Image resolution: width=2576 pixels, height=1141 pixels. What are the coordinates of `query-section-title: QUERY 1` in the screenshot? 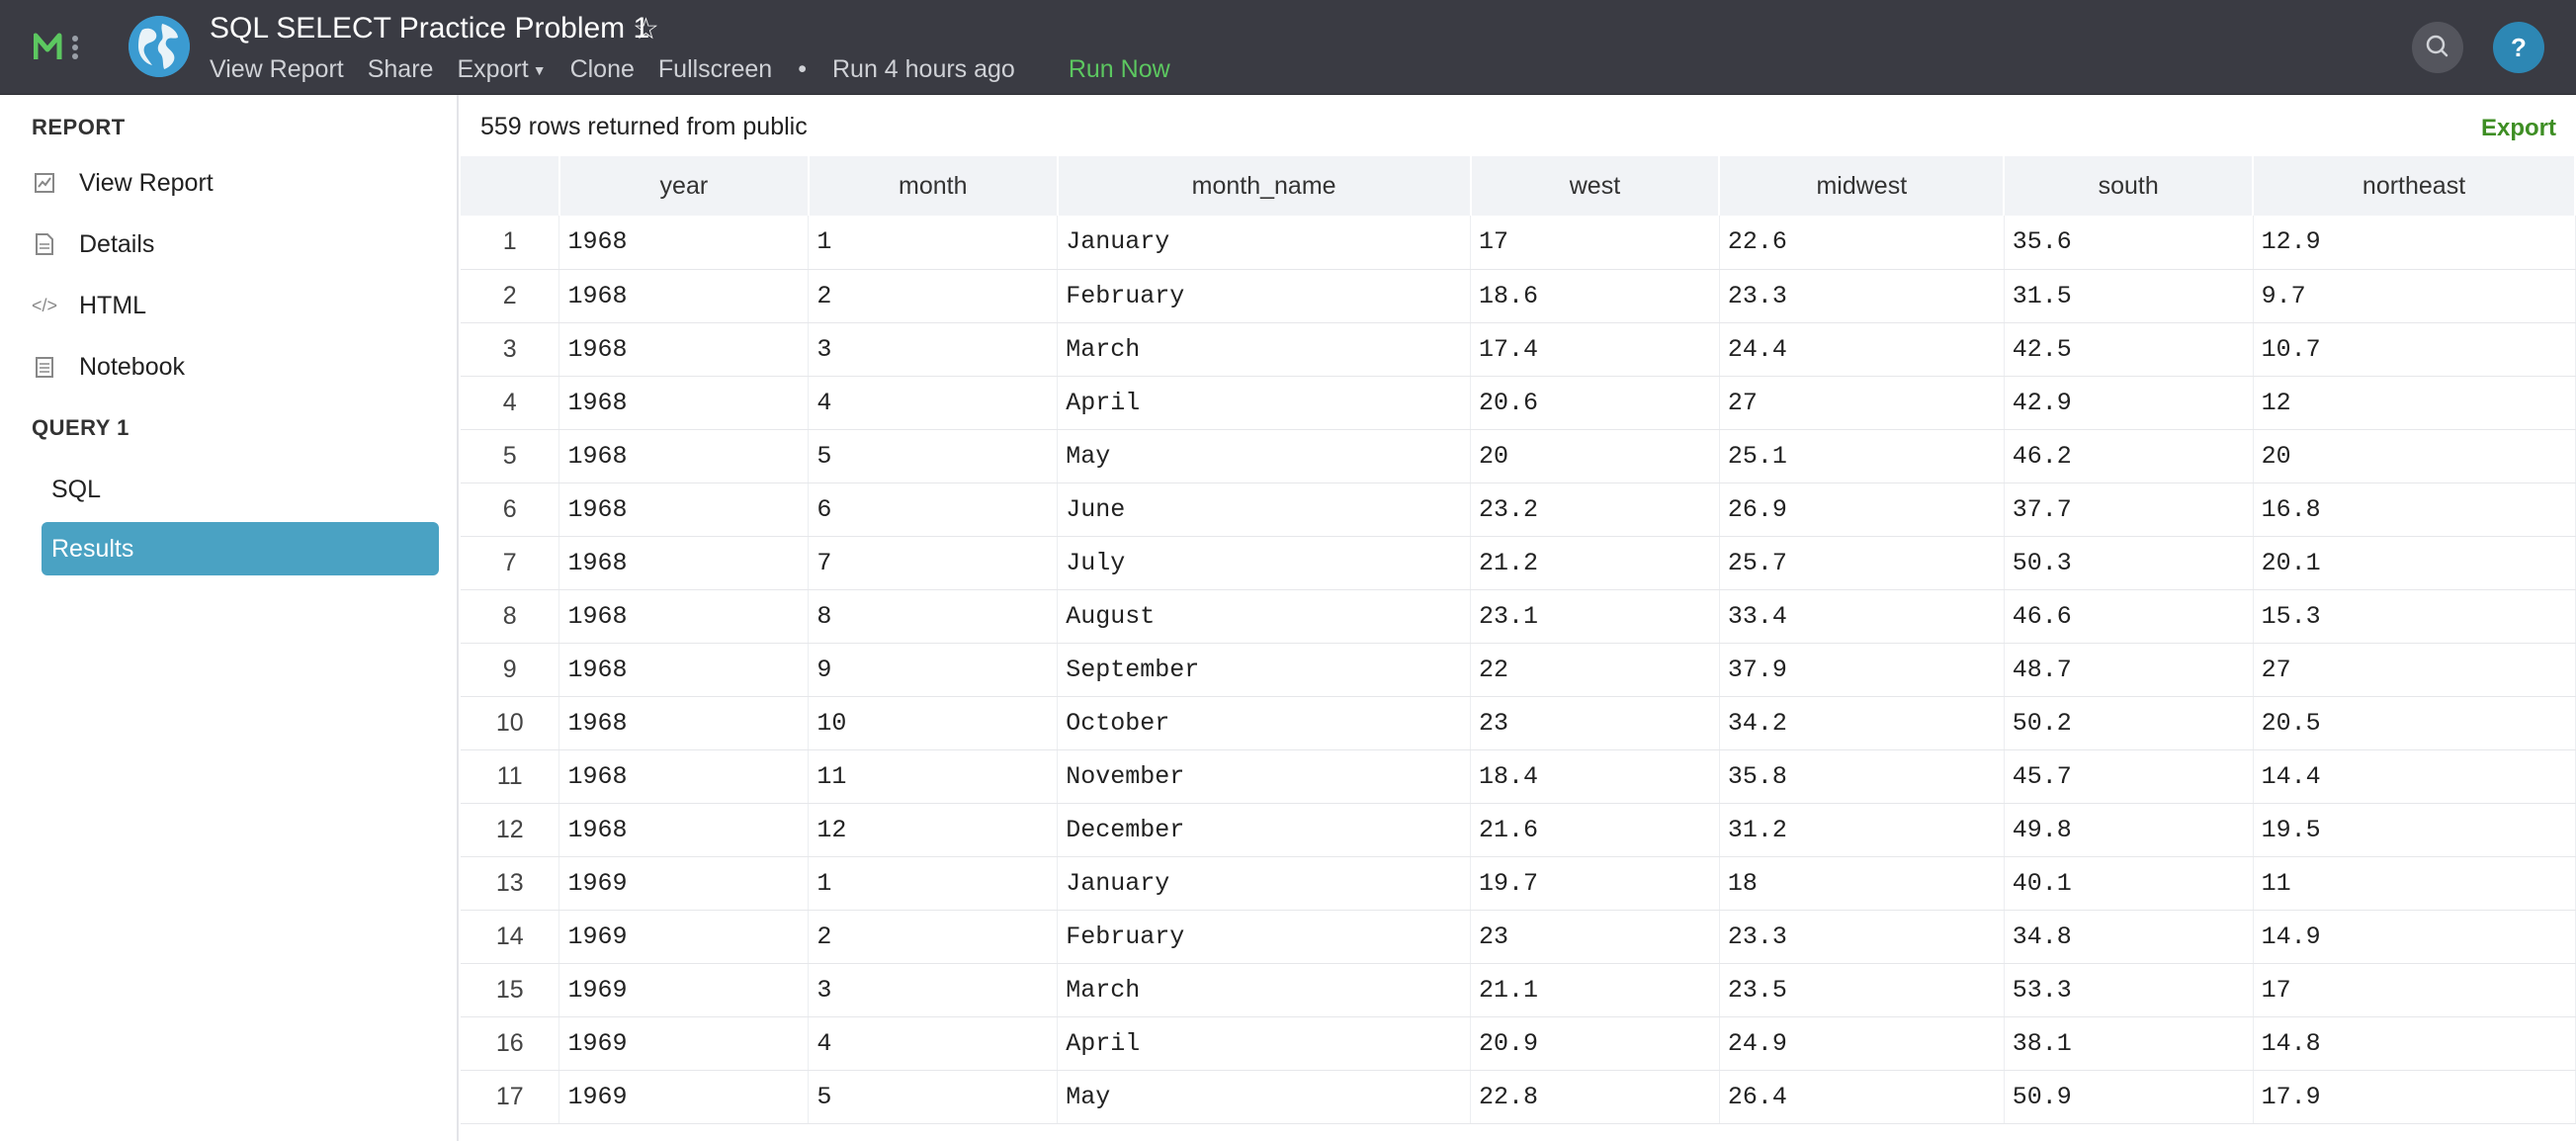 It's located at (80, 427).